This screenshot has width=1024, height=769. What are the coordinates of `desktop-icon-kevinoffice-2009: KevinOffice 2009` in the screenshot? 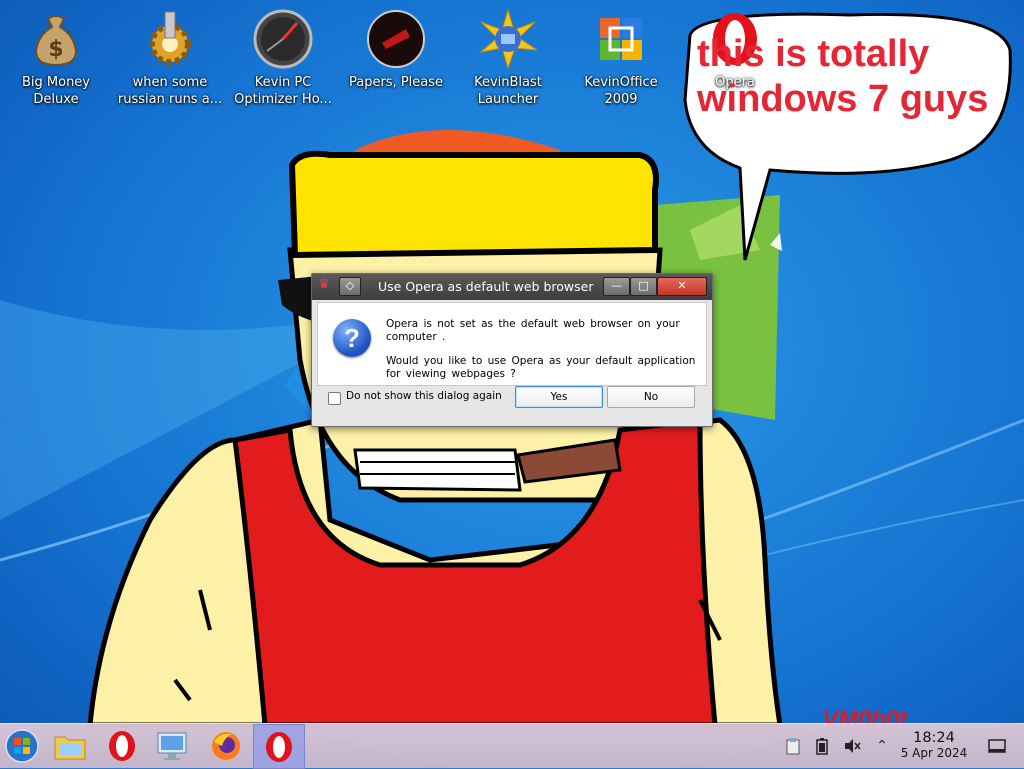 It's located at (621, 58).